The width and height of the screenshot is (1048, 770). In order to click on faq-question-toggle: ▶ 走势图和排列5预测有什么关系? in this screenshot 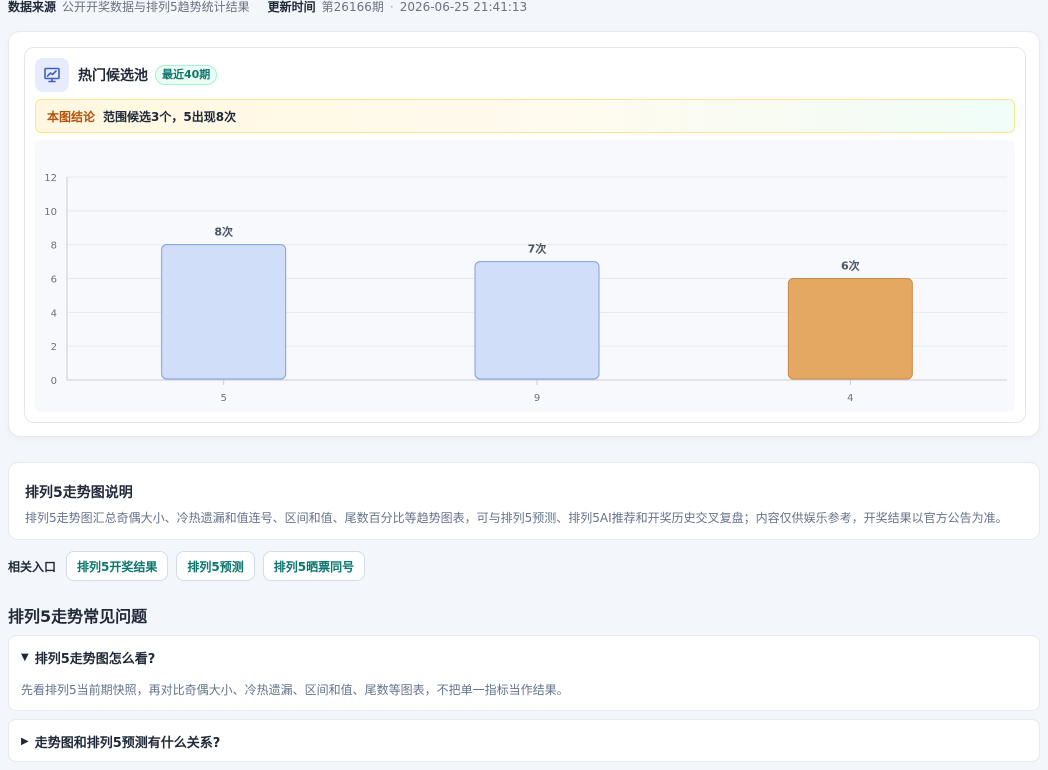, I will do `click(120, 741)`.